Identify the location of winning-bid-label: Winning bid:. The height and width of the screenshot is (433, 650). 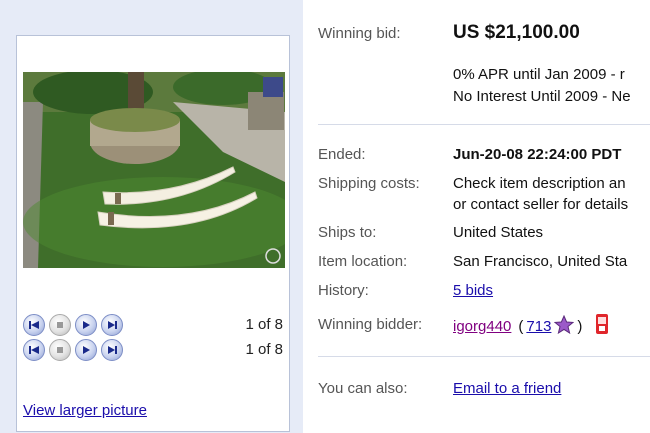
(359, 33).